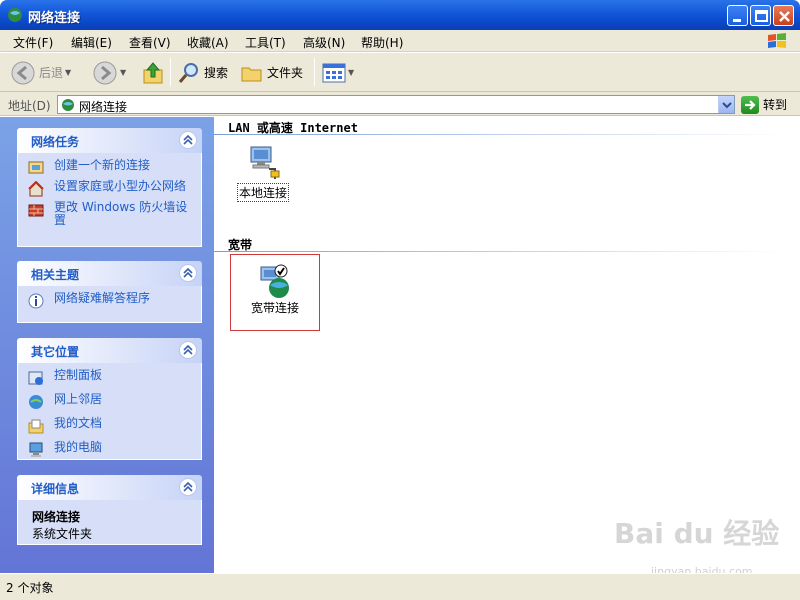 The width and height of the screenshot is (800, 600). What do you see at coordinates (78, 447) in the screenshot?
I see `task-label: 我的电脑` at bounding box center [78, 447].